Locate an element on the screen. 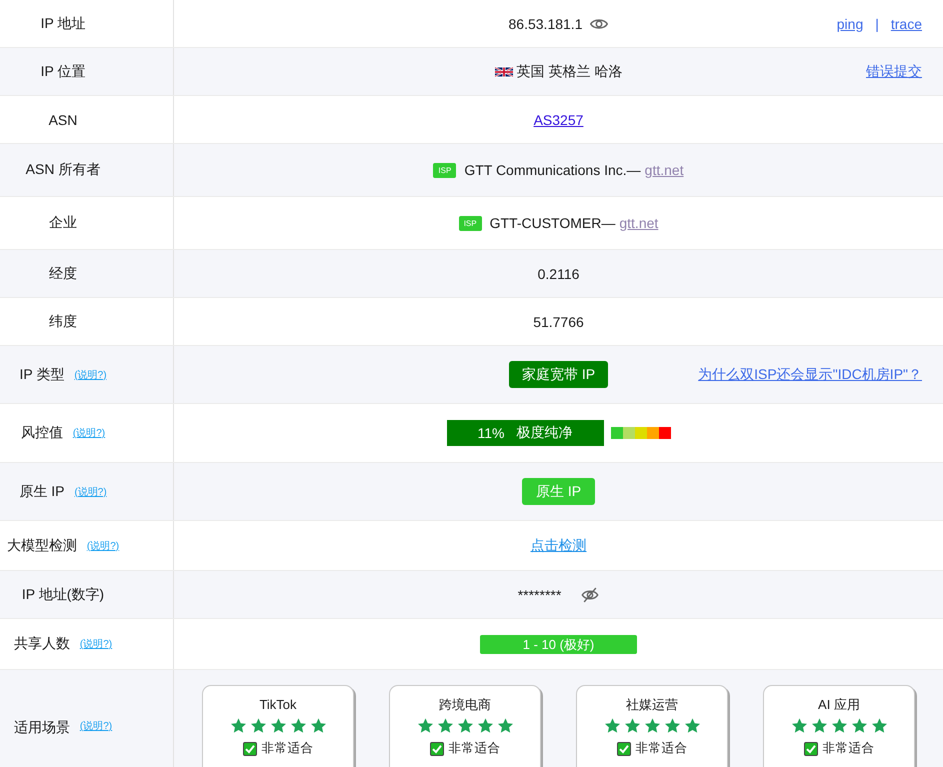 The image size is (943, 767). row-label: IP 位置 is located at coordinates (63, 71).